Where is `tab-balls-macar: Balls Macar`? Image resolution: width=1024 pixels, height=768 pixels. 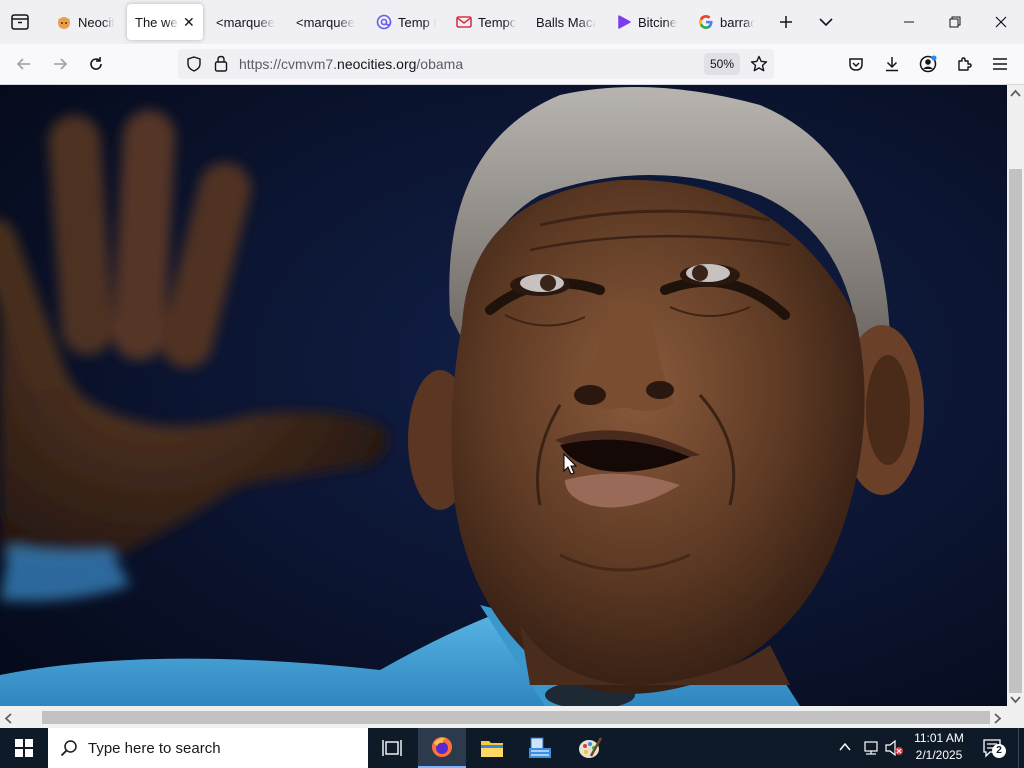
tab-balls-macar: Balls Macar is located at coordinates (566, 22).